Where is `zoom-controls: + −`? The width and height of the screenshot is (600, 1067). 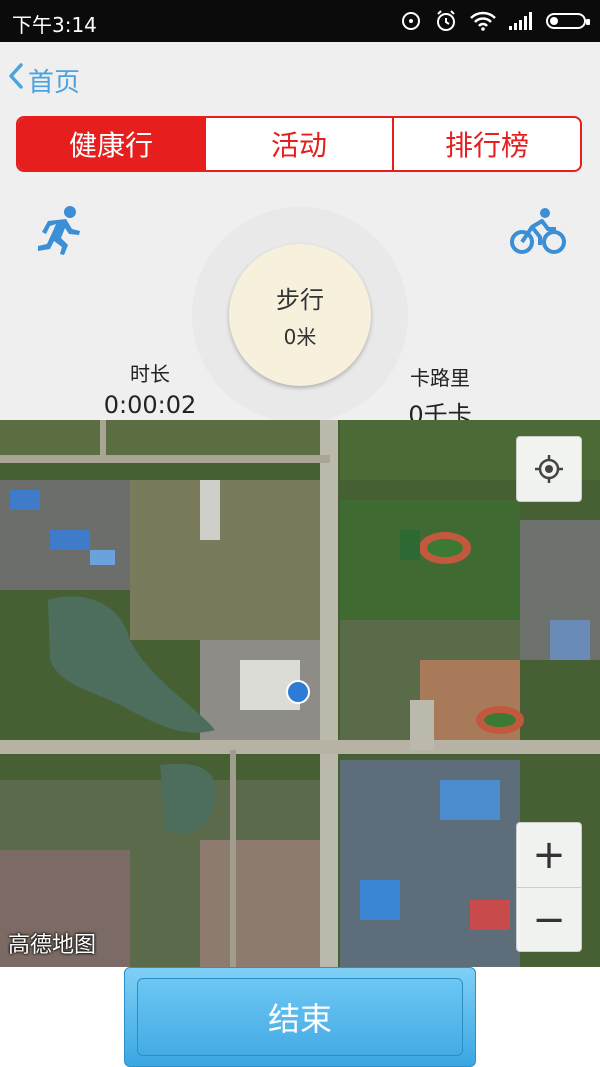
zoom-controls: + − is located at coordinates (549, 887).